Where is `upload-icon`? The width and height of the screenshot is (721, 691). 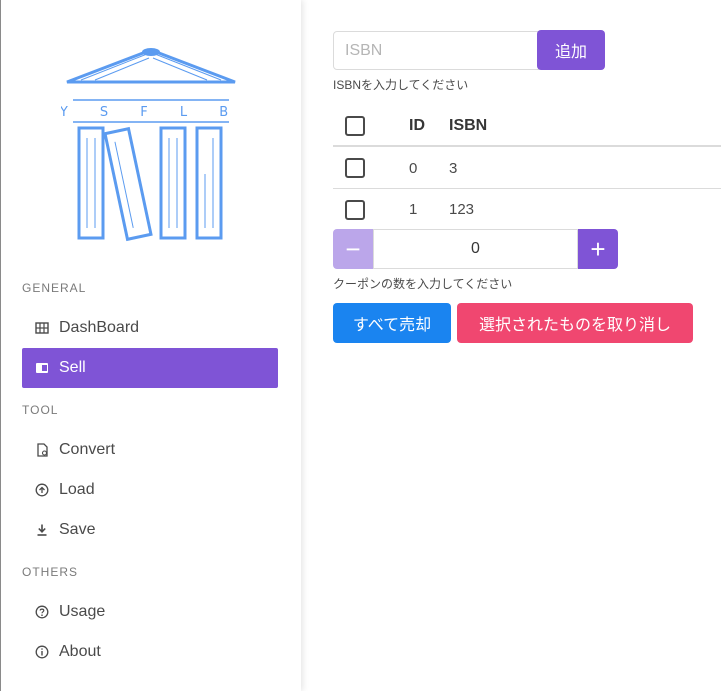
upload-icon is located at coordinates (42, 490).